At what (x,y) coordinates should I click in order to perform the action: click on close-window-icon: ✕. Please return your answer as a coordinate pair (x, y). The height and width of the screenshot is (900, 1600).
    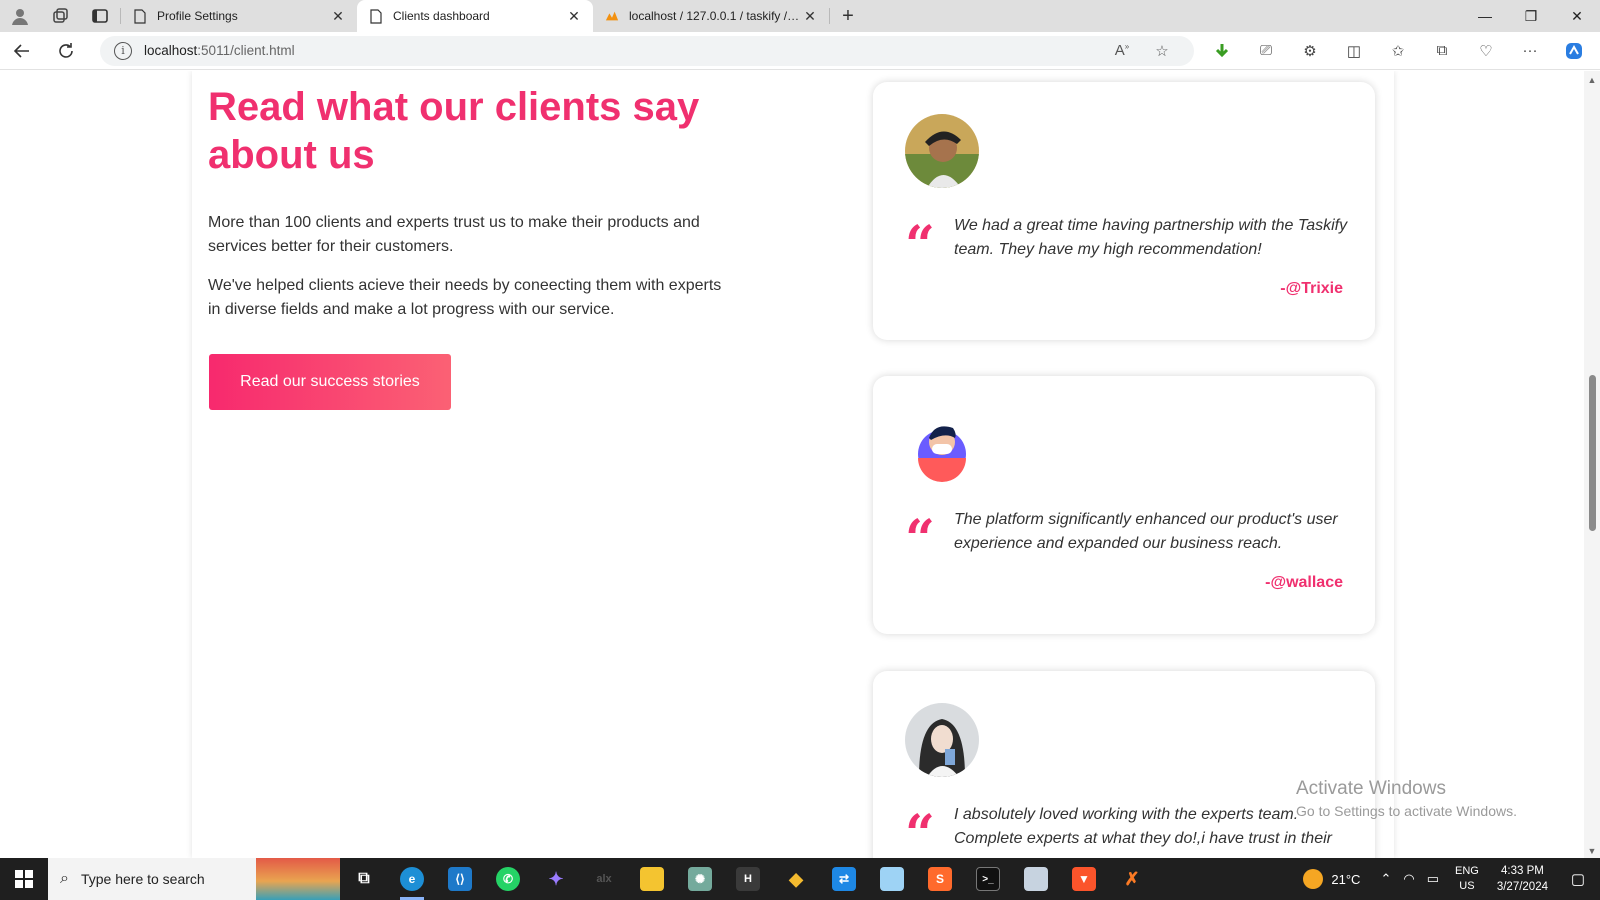
    Looking at the image, I should click on (1577, 16).